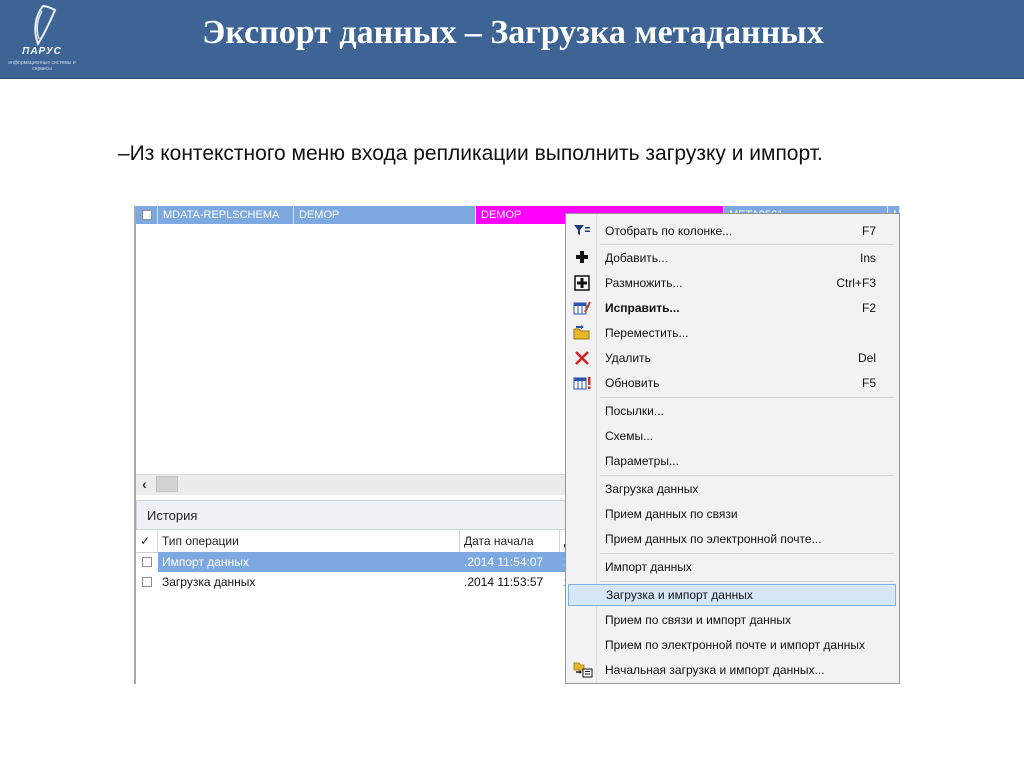 This screenshot has height=768, width=1024. I want to click on history-cell-start: .2014 11:54:07, so click(510, 562).